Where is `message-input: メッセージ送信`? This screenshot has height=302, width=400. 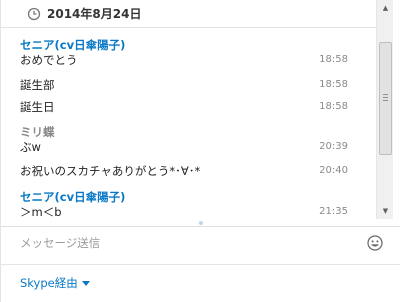
message-input: メッセージ送信 is located at coordinates (60, 243).